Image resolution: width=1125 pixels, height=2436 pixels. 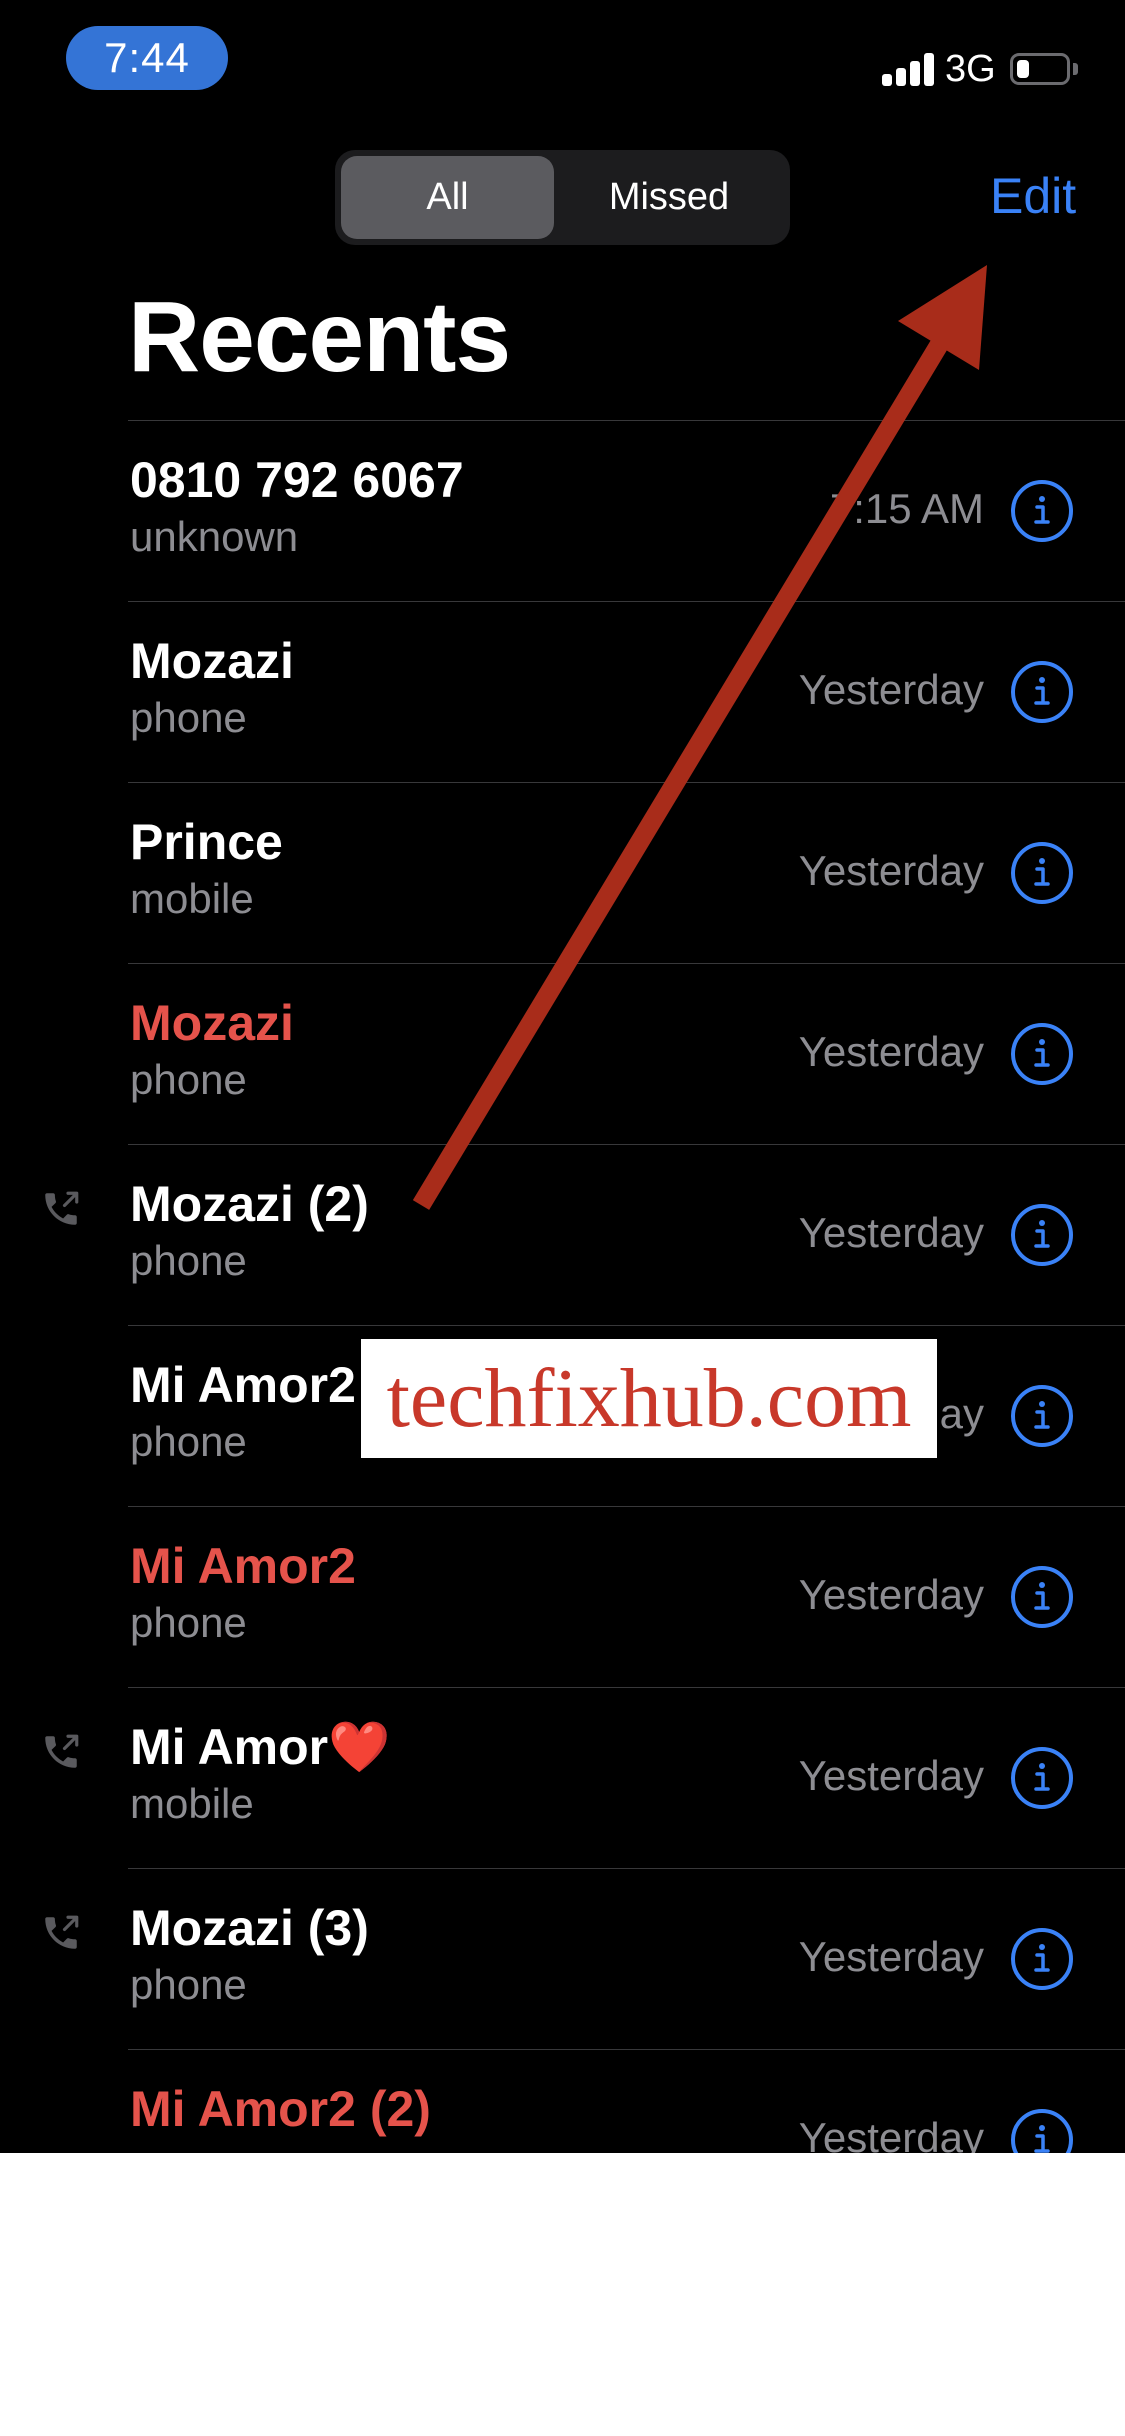 What do you see at coordinates (1033, 196) in the screenshot?
I see `edit-button: Edit` at bounding box center [1033, 196].